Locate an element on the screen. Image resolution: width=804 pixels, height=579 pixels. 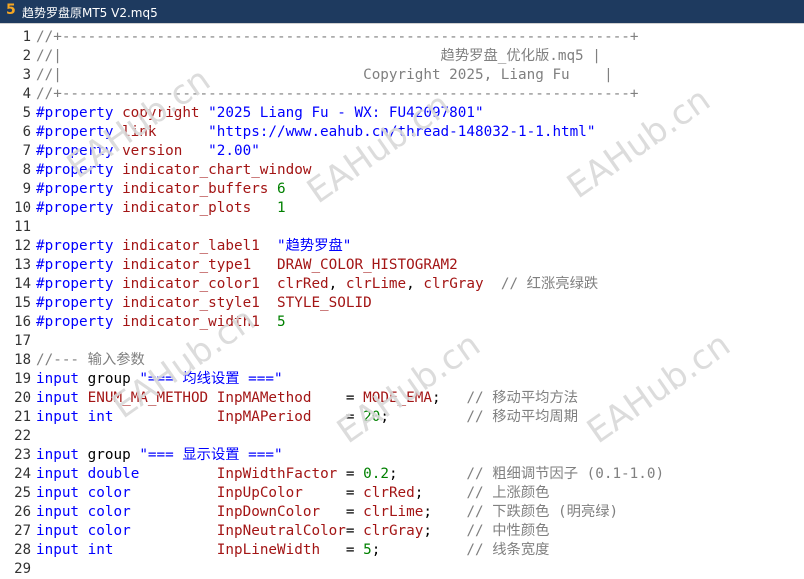
code-token: 20 is located at coordinates (372, 417).